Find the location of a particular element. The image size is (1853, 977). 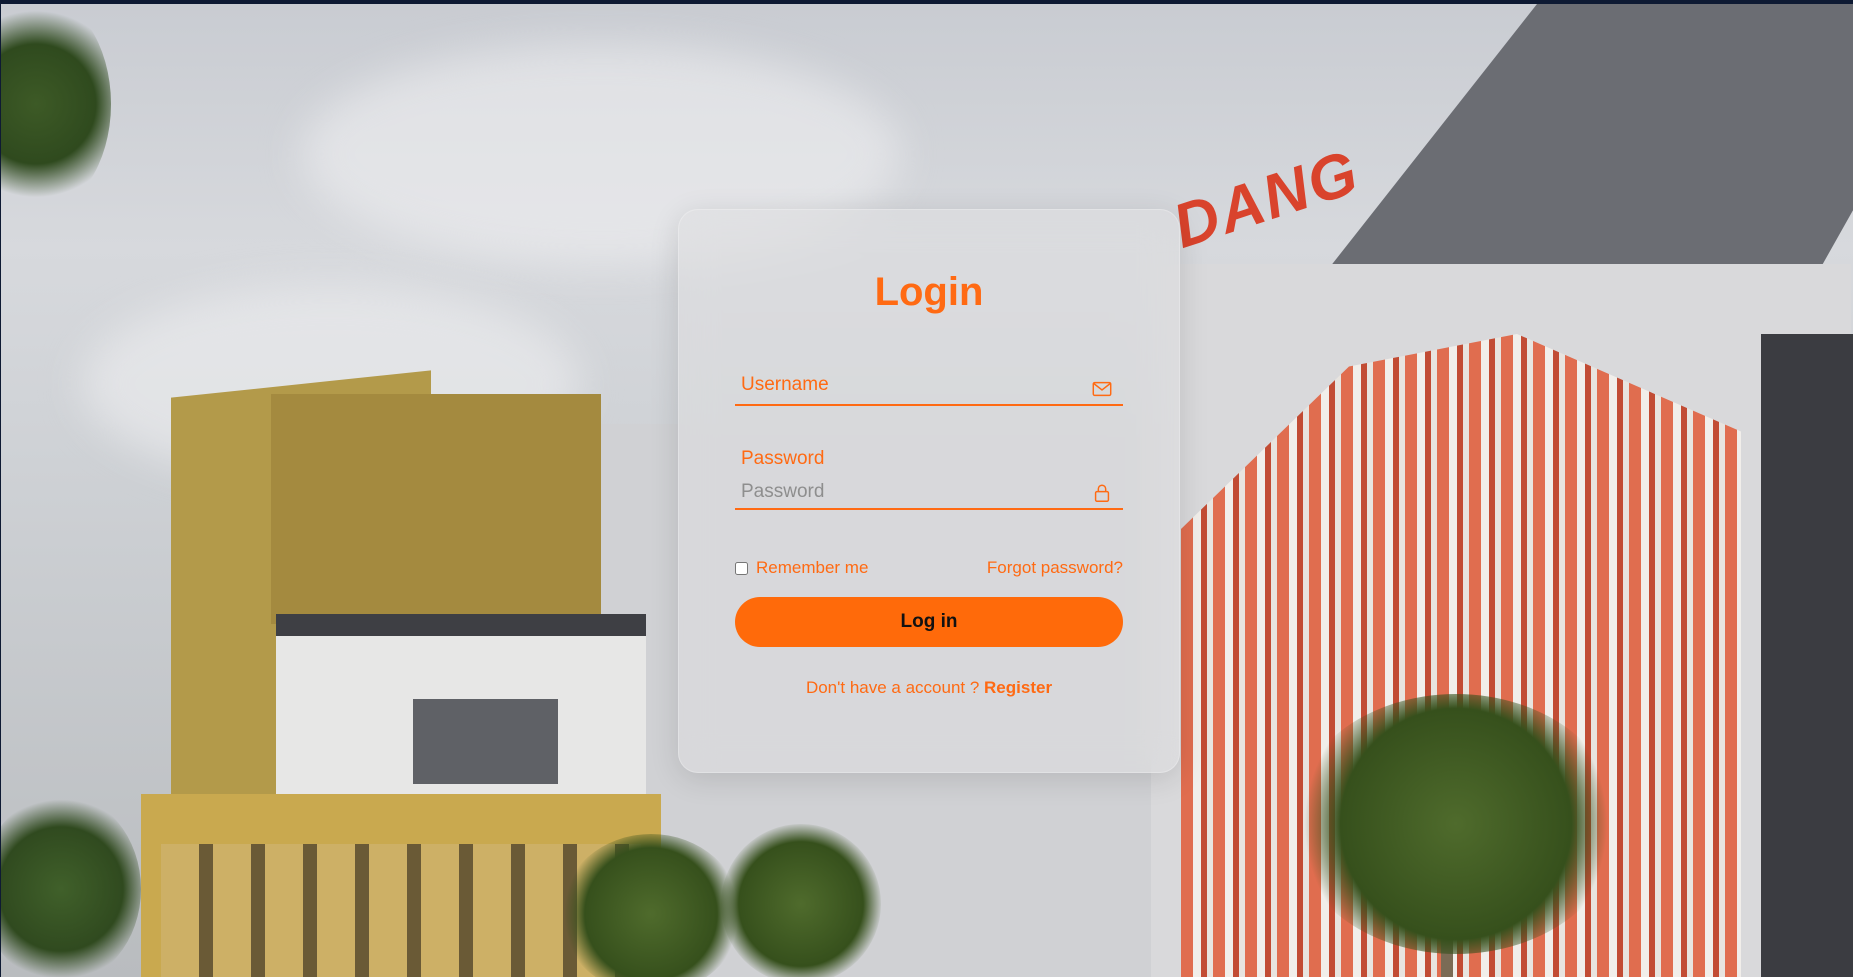

register-row: Don't have a account ? Register is located at coordinates (929, 688).